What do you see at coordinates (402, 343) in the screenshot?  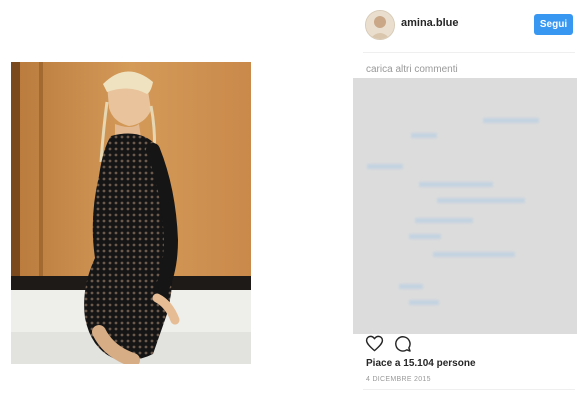 I see `comment-icon` at bounding box center [402, 343].